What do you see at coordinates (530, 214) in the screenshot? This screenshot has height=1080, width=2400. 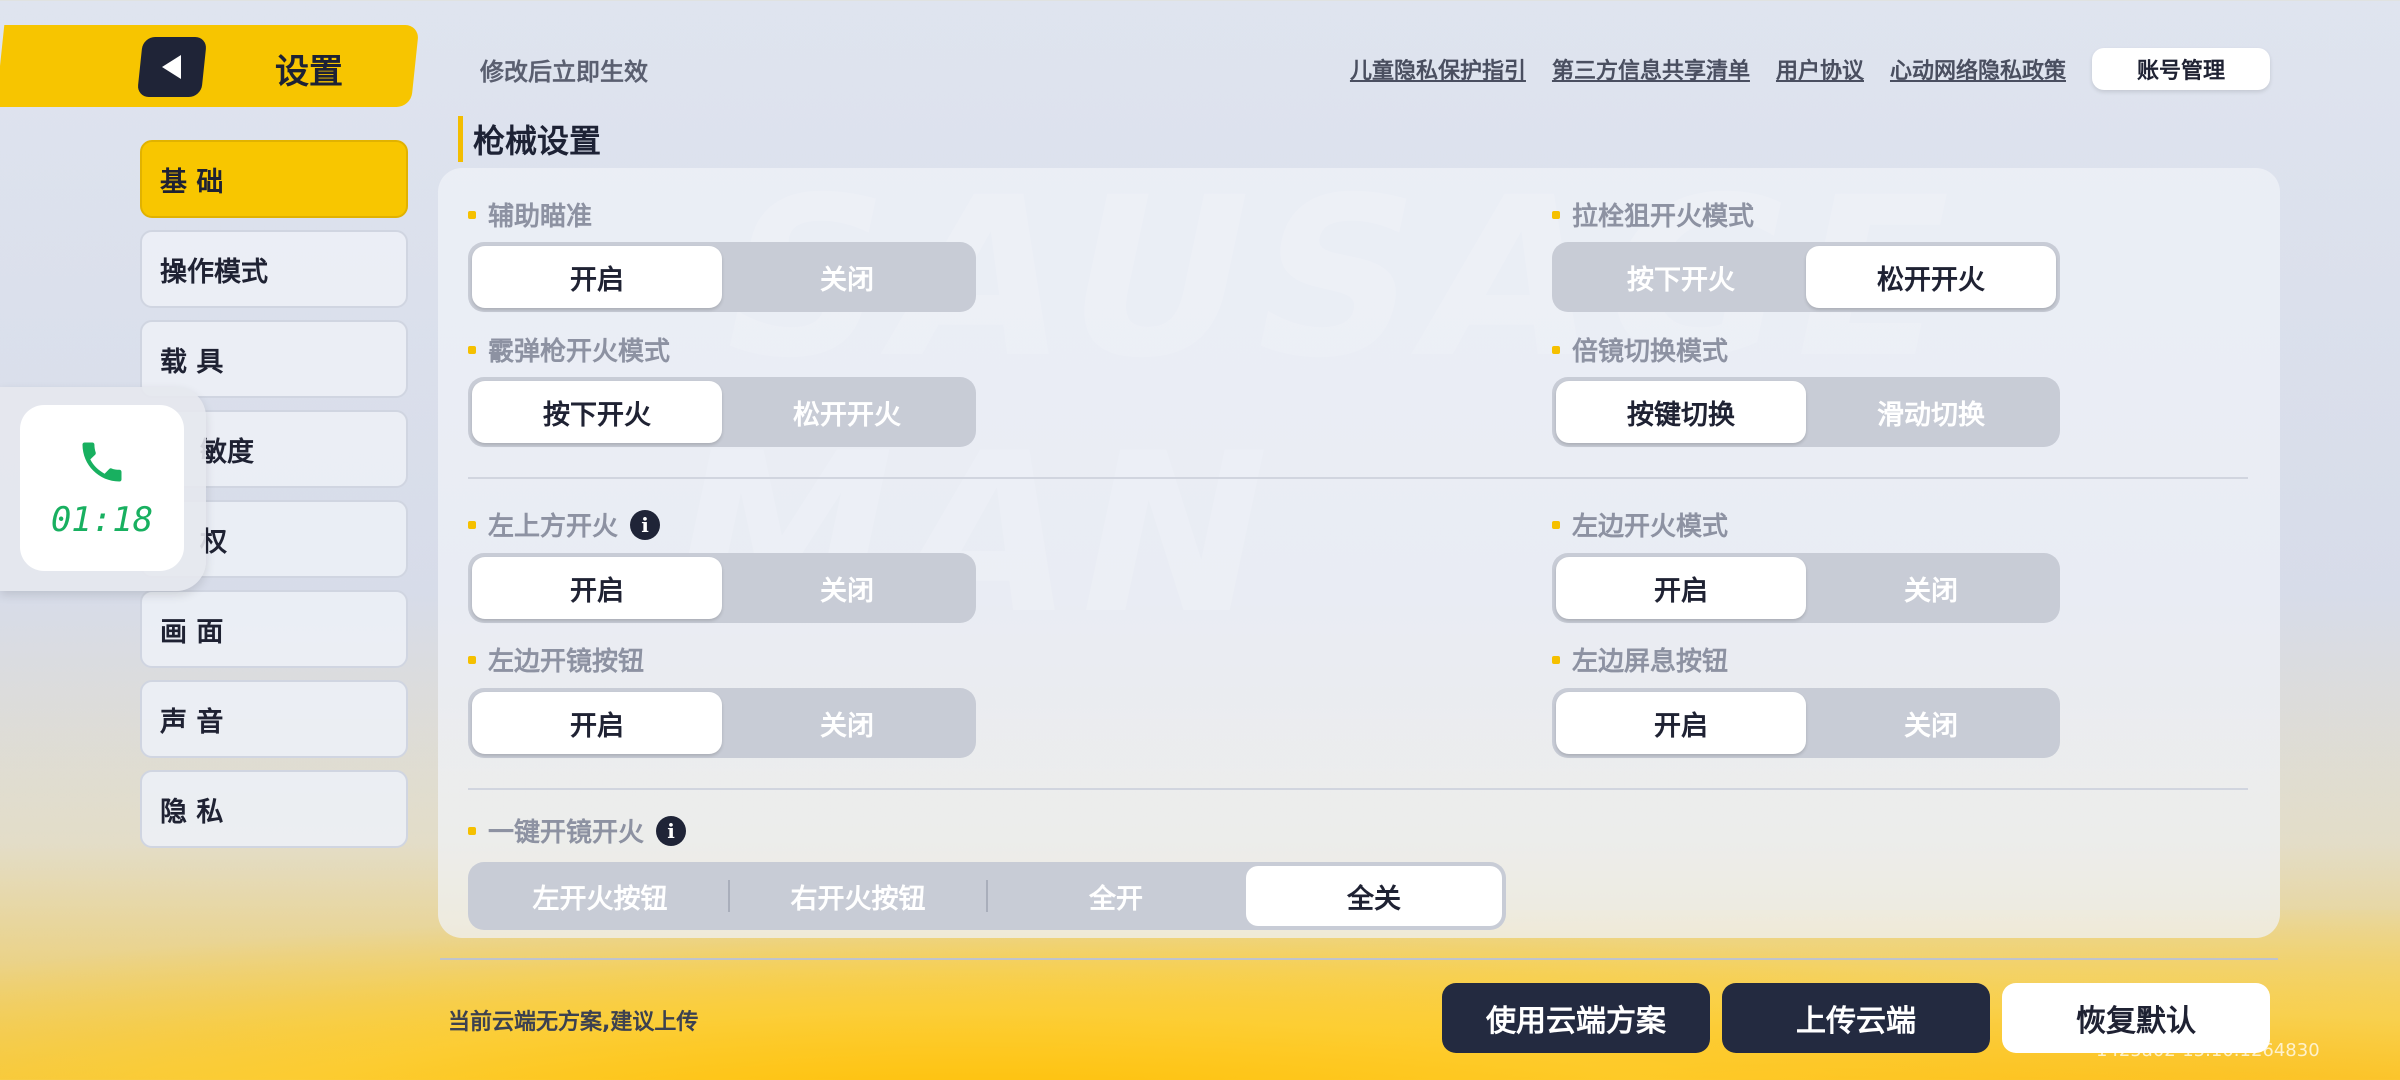 I see `aim-assist-label: 辅助瞄准` at bounding box center [530, 214].